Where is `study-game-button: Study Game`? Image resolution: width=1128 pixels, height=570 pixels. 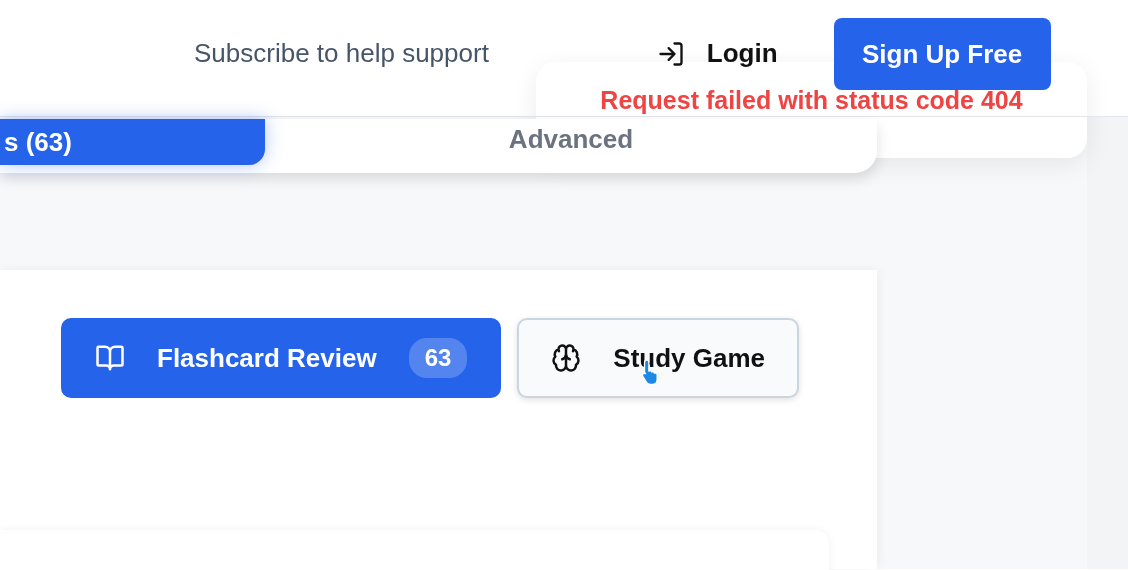 study-game-button: Study Game is located at coordinates (658, 358).